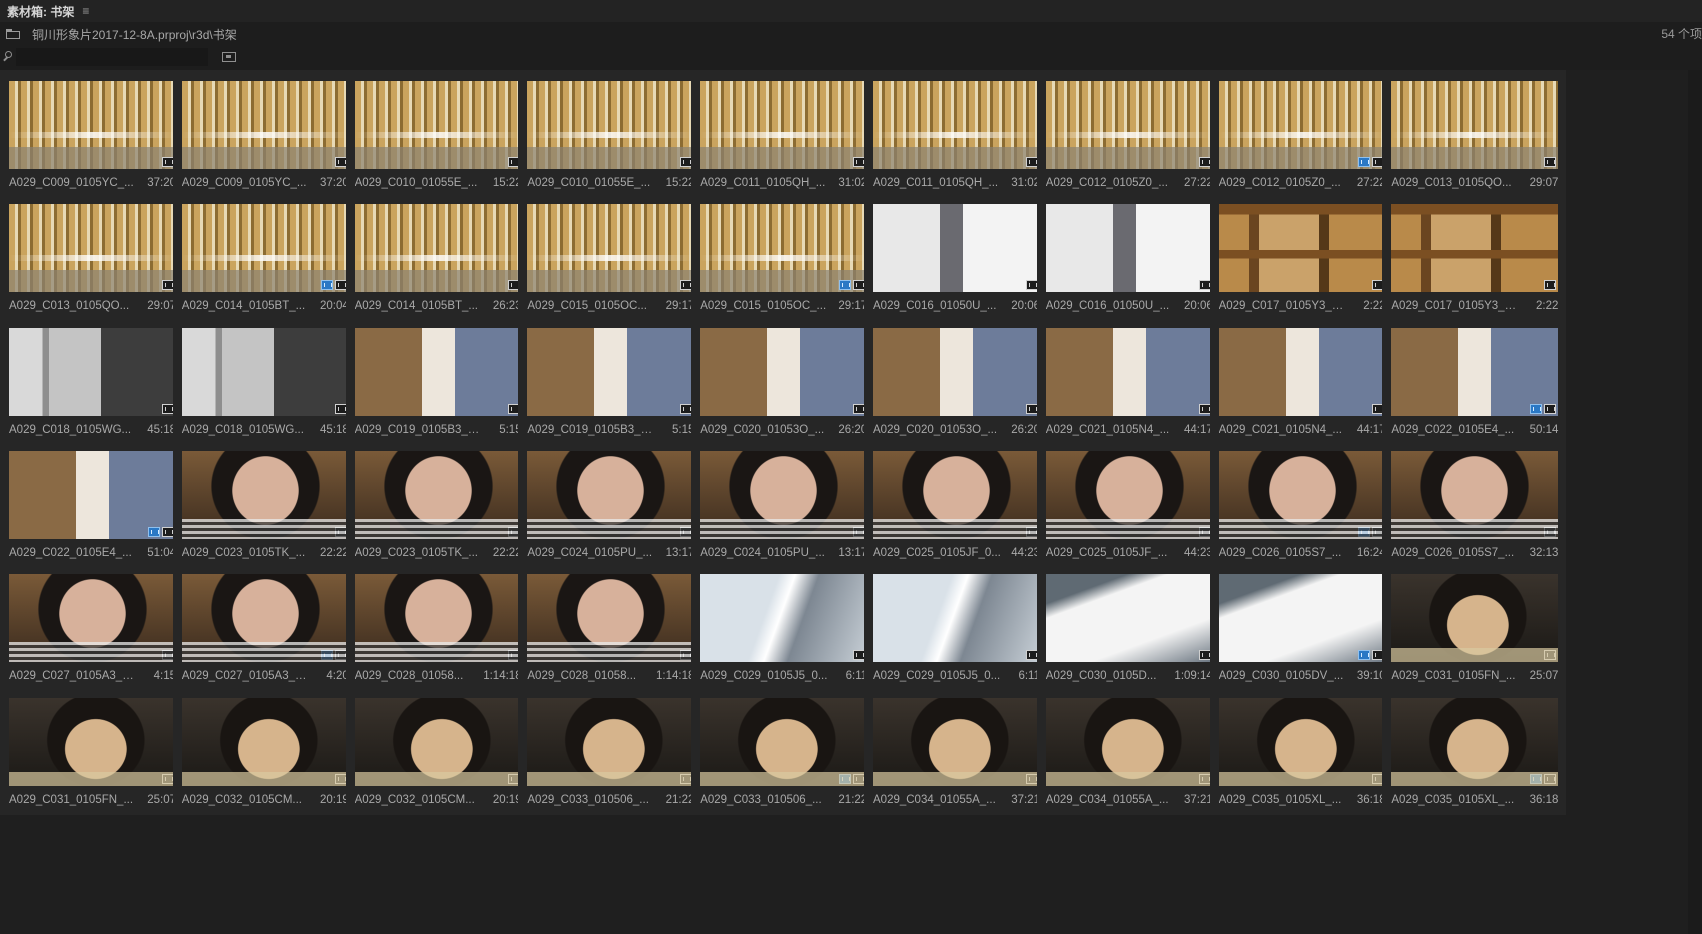  I want to click on folder-icon, so click(13, 34).